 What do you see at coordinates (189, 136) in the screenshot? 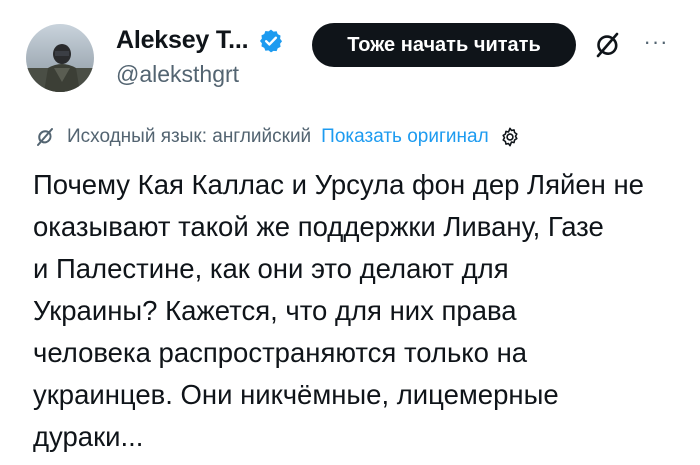
I see `source-language-label: Исходный язык: английский` at bounding box center [189, 136].